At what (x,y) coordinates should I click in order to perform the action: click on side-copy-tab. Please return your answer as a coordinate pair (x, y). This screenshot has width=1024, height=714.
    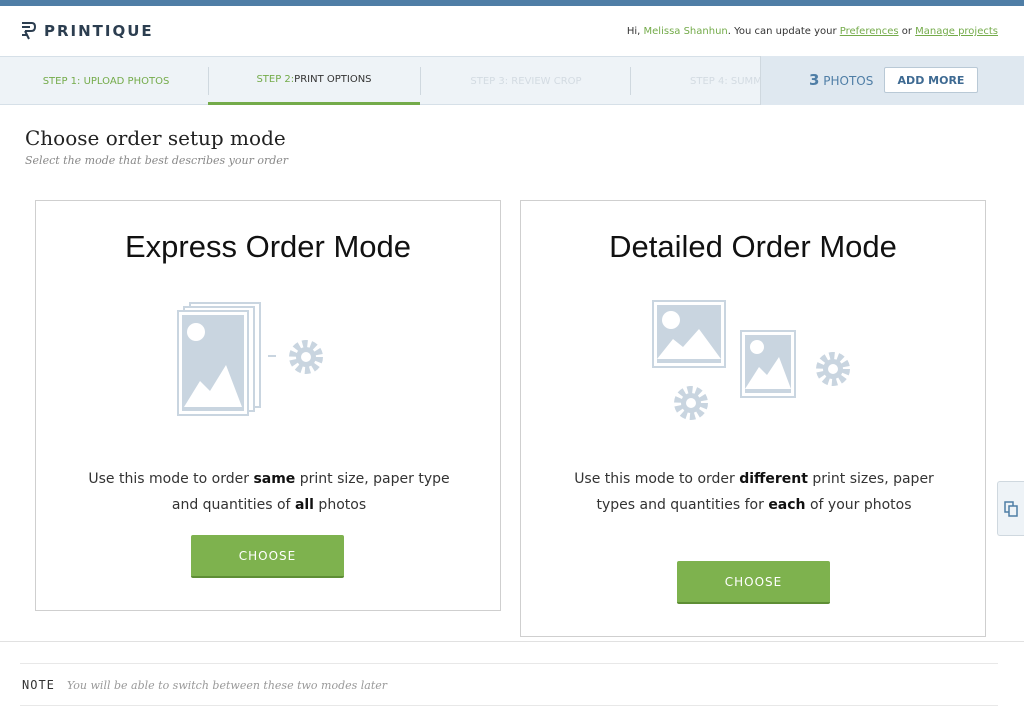
    Looking at the image, I should click on (1010, 508).